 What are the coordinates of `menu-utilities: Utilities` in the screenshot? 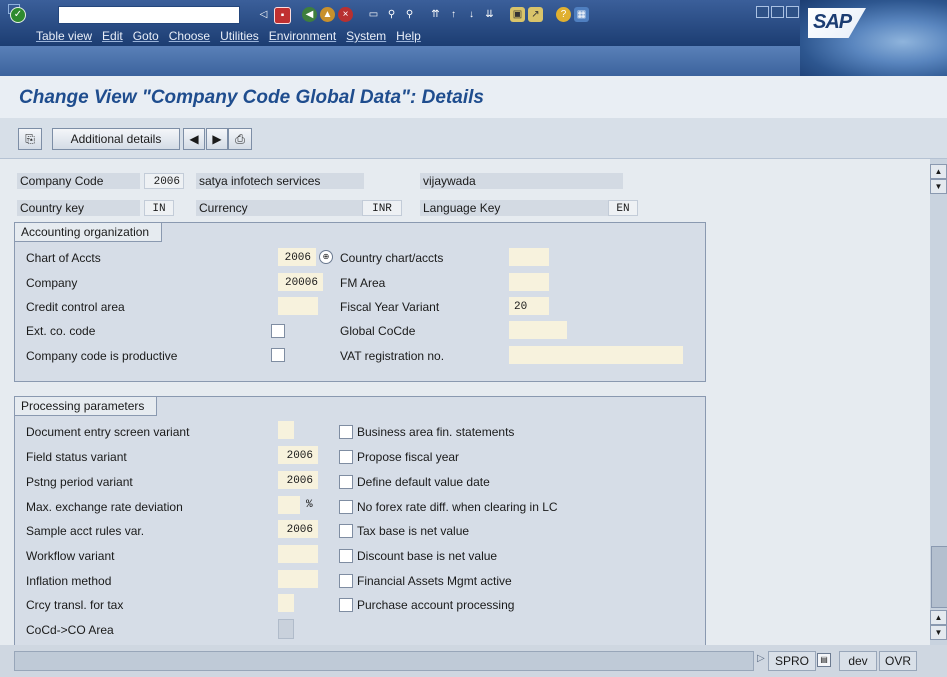 It's located at (239, 36).